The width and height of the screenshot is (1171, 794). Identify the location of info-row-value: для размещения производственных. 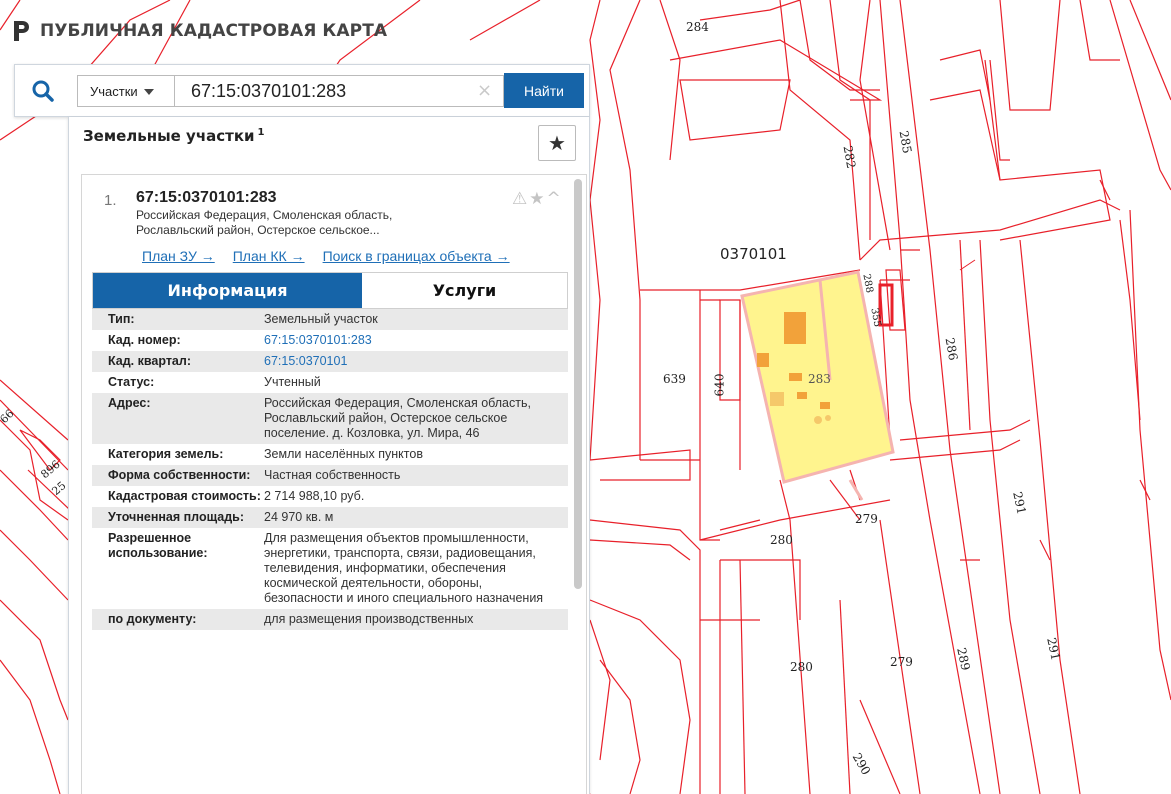
(369, 619).